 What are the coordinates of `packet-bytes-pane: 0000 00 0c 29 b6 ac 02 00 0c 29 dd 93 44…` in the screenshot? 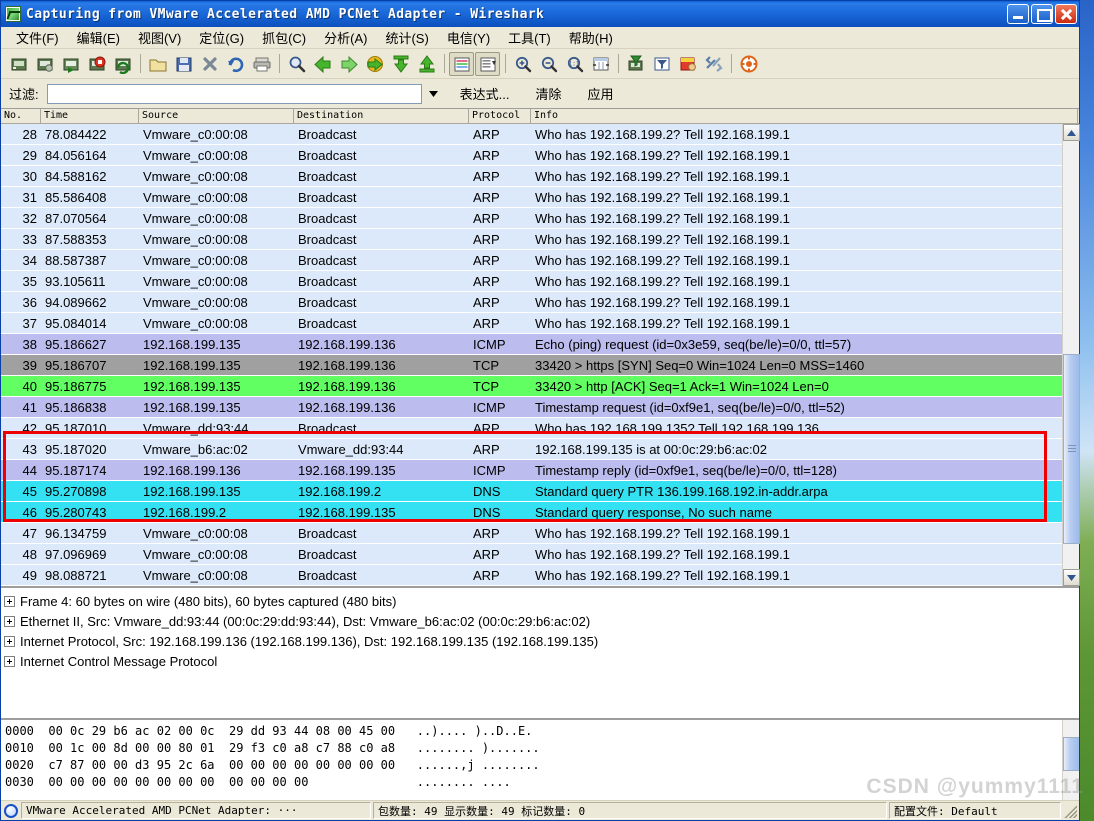 It's located at (540, 759).